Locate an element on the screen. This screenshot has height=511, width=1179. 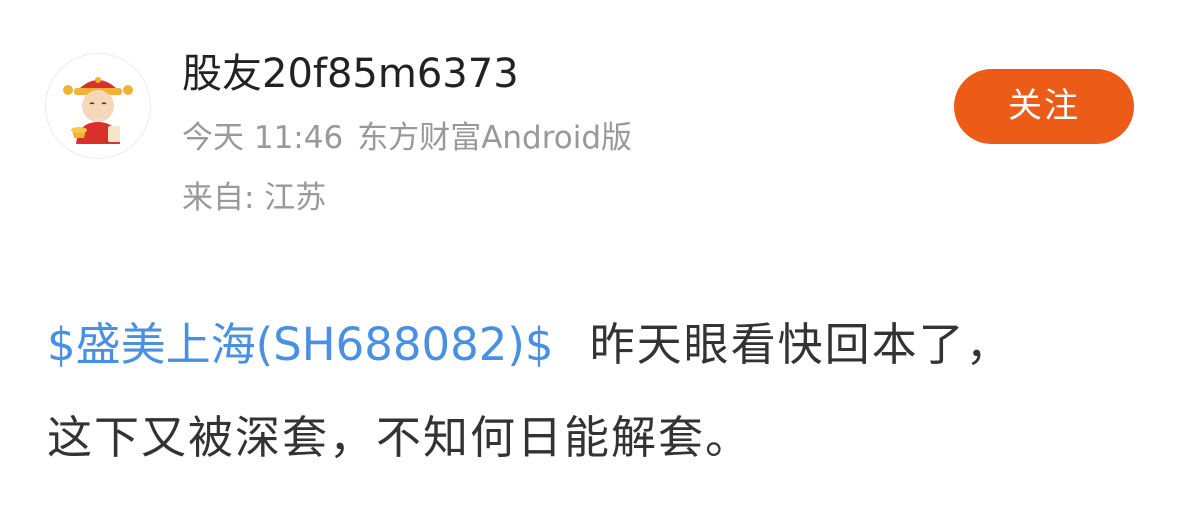
post-time: 今天 11:46 is located at coordinates (263, 138).